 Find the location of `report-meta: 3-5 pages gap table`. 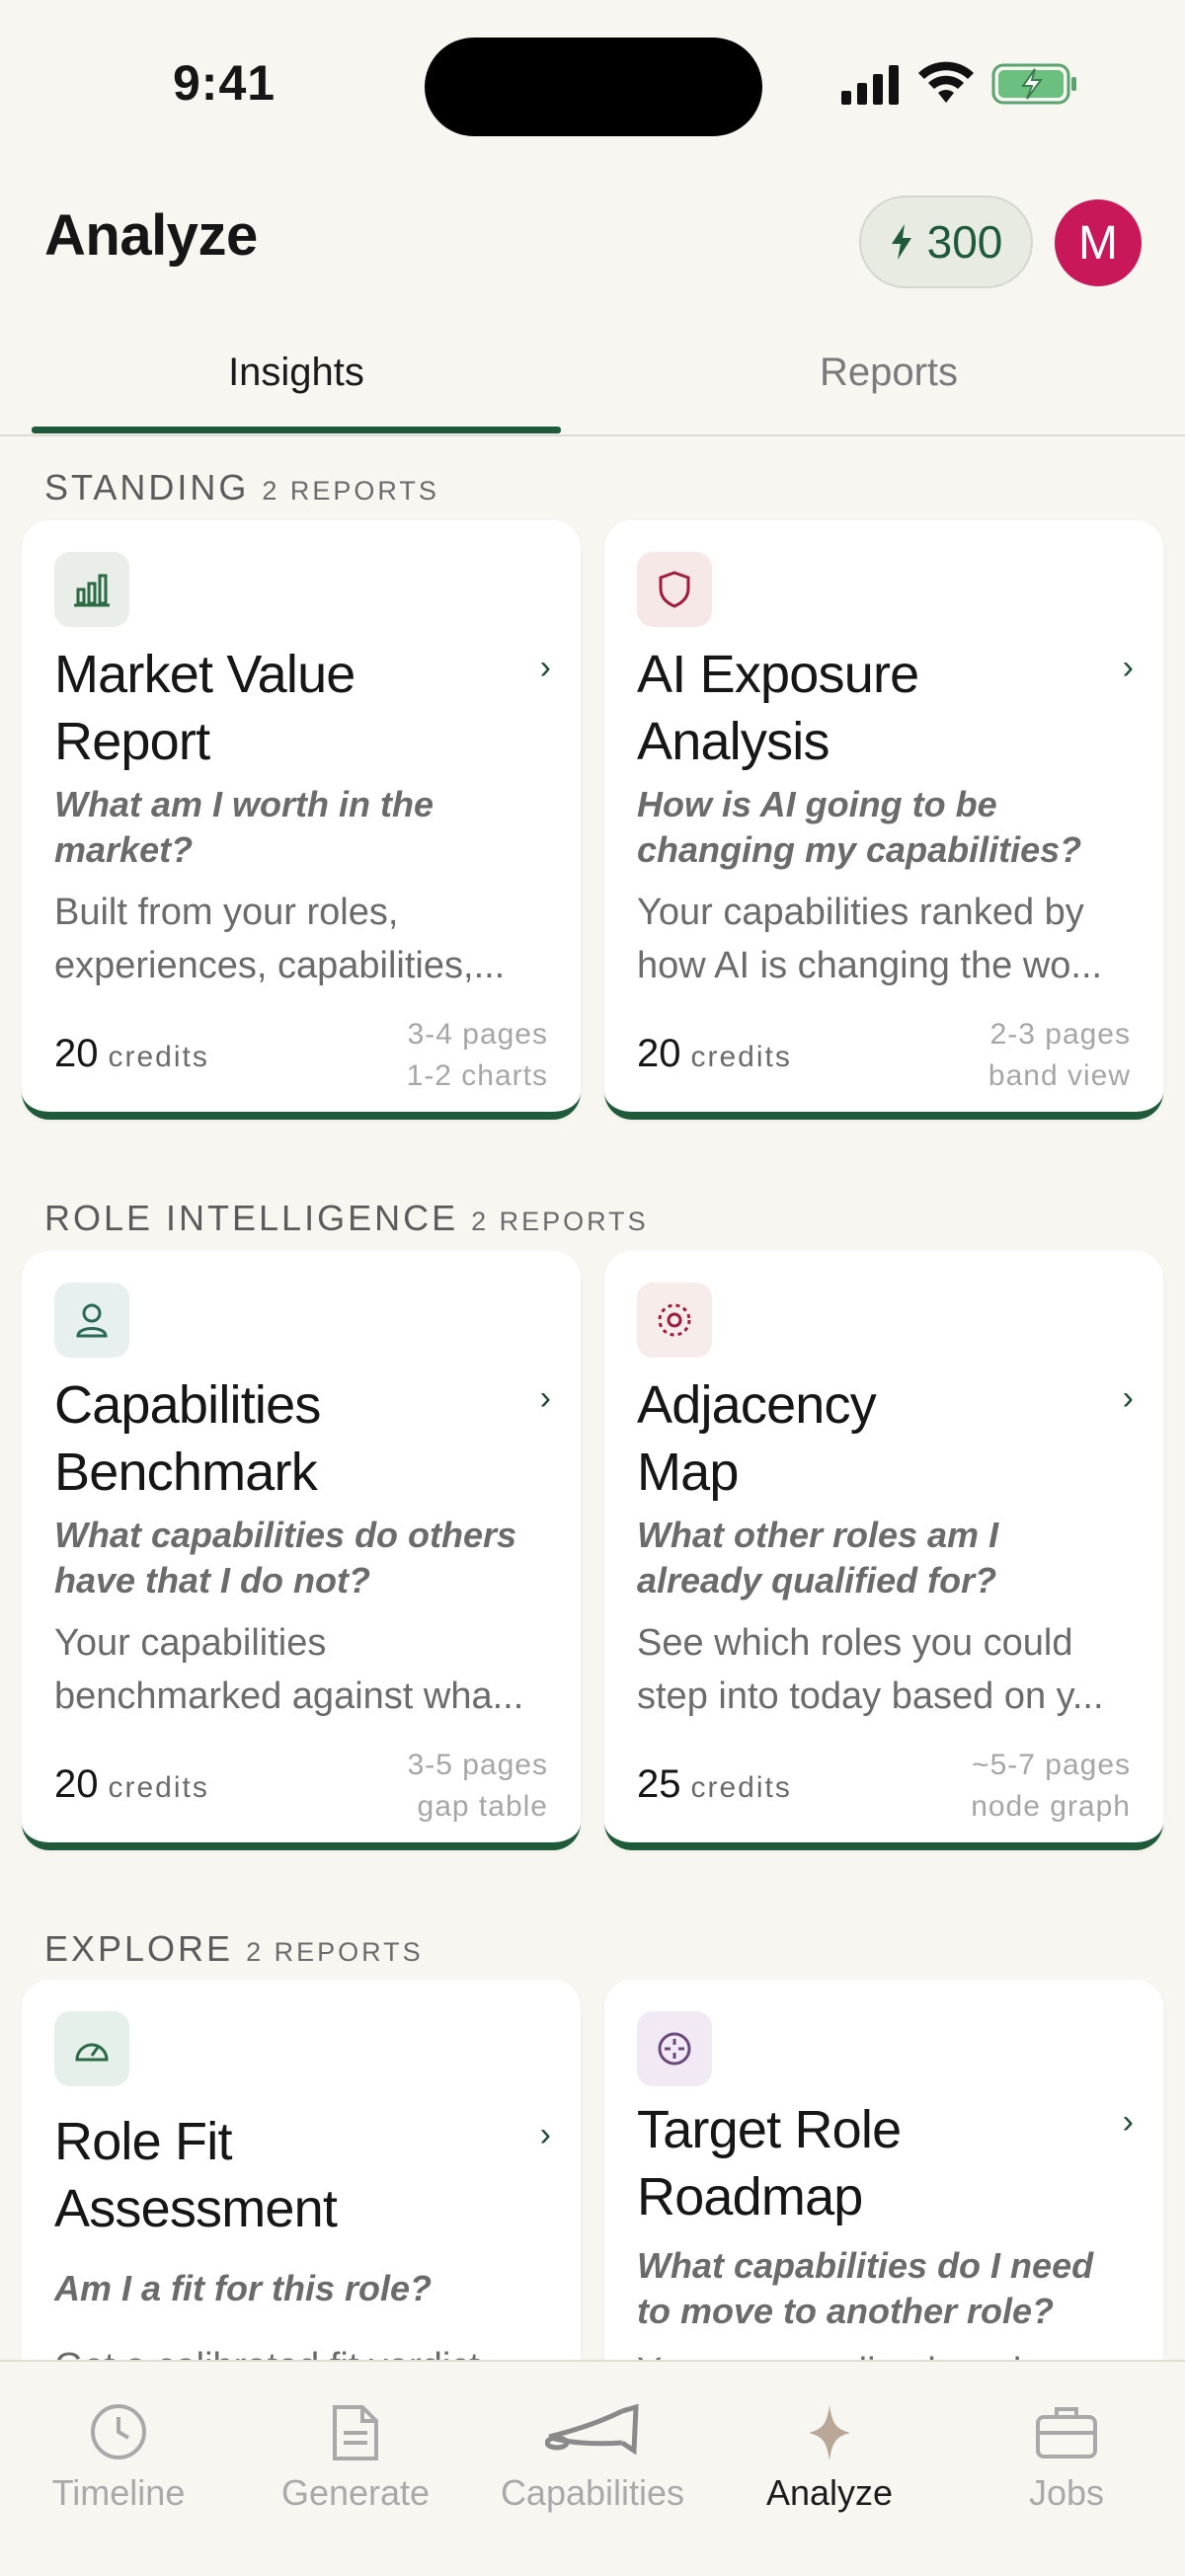

report-meta: 3-5 pages gap table is located at coordinates (478, 1786).